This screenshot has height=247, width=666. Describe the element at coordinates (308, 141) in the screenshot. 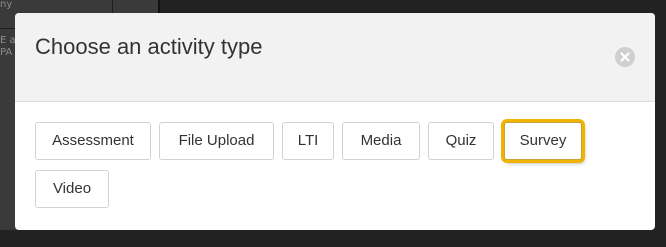

I see `activity-type-lti: LTI` at that location.